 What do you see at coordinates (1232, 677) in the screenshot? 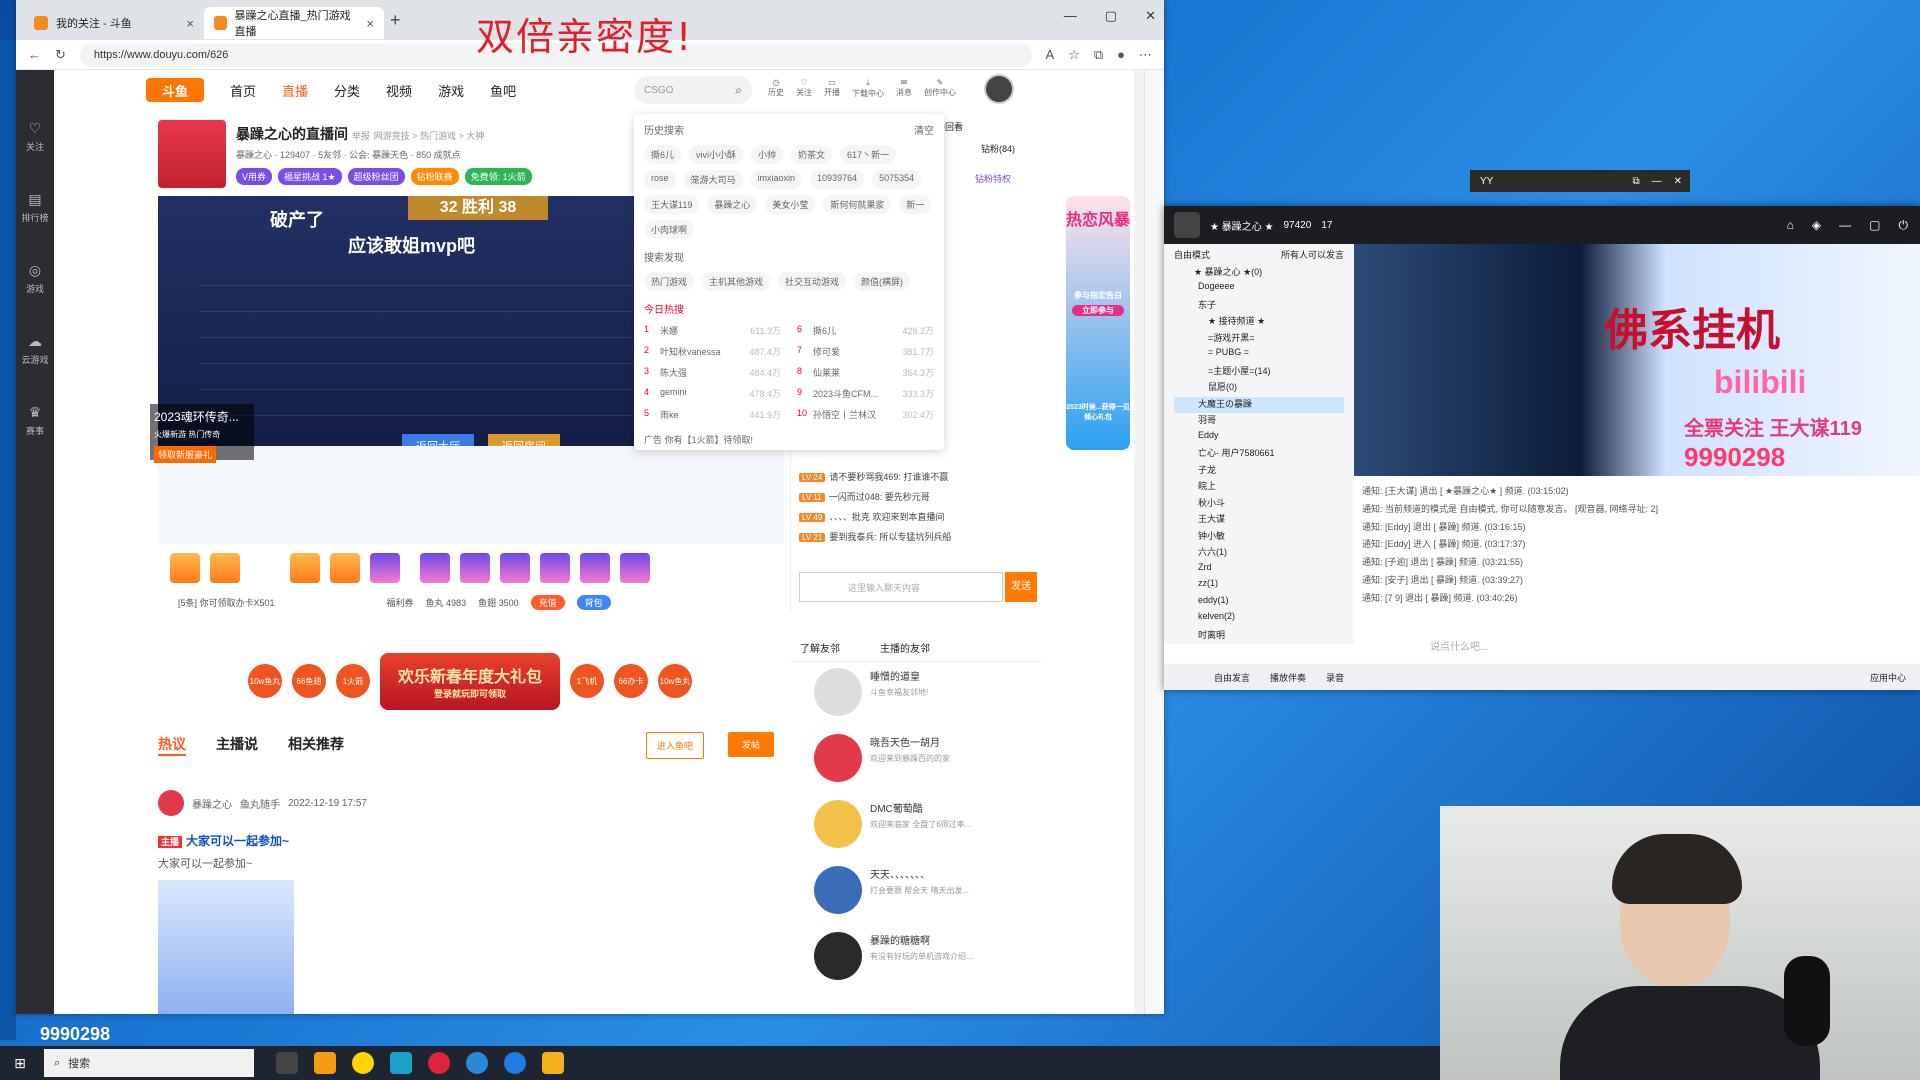
I see `free-speak-button: 自由发言` at bounding box center [1232, 677].